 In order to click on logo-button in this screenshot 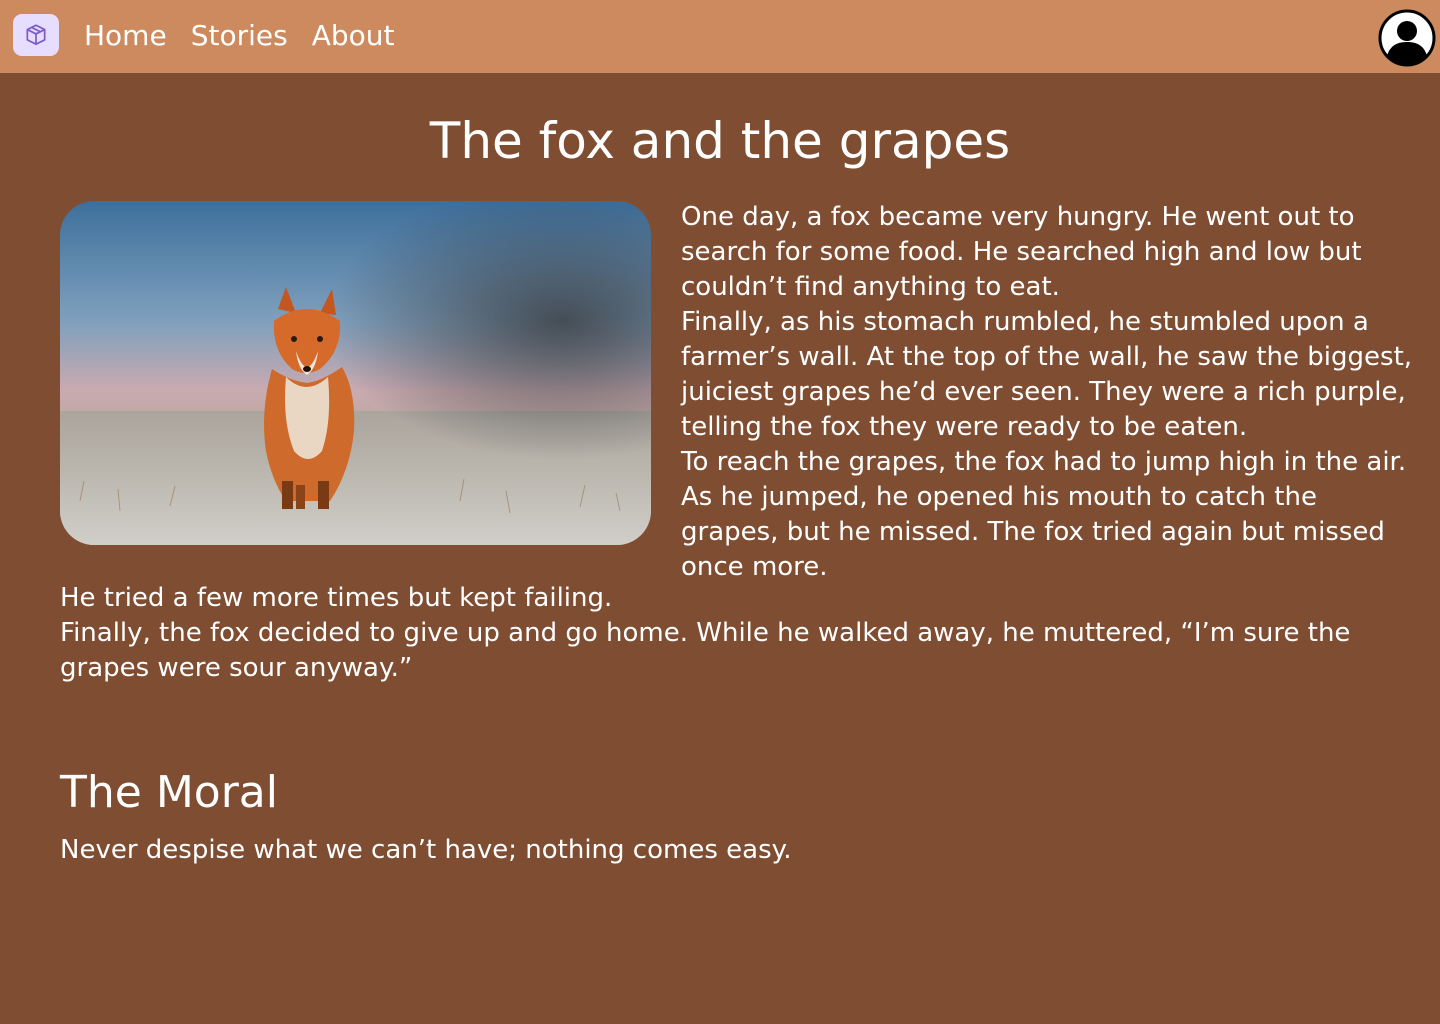, I will do `click(36, 35)`.